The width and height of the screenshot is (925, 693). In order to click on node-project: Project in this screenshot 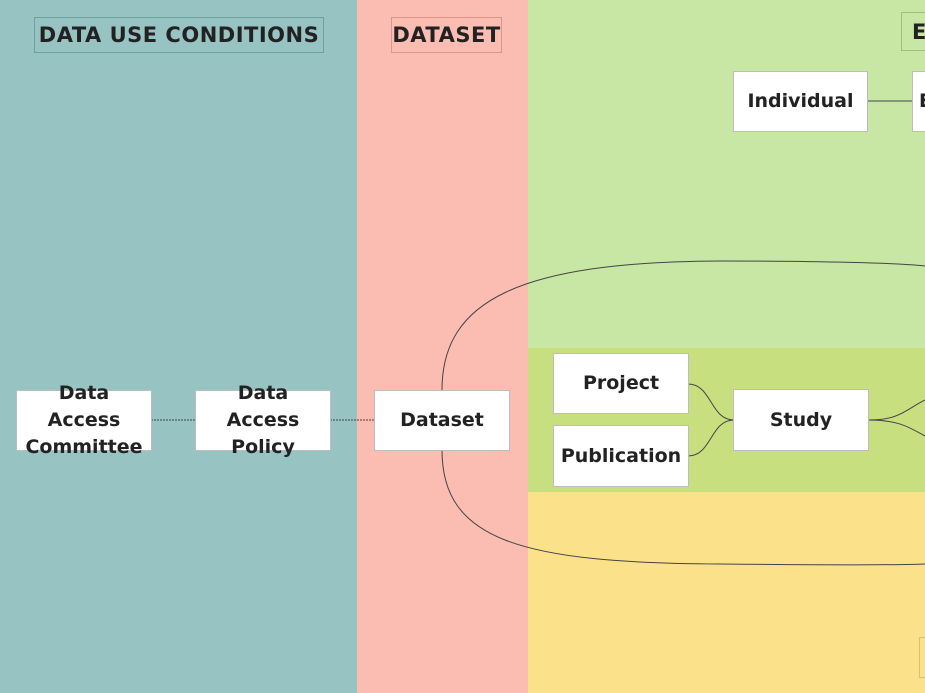, I will do `click(621, 383)`.